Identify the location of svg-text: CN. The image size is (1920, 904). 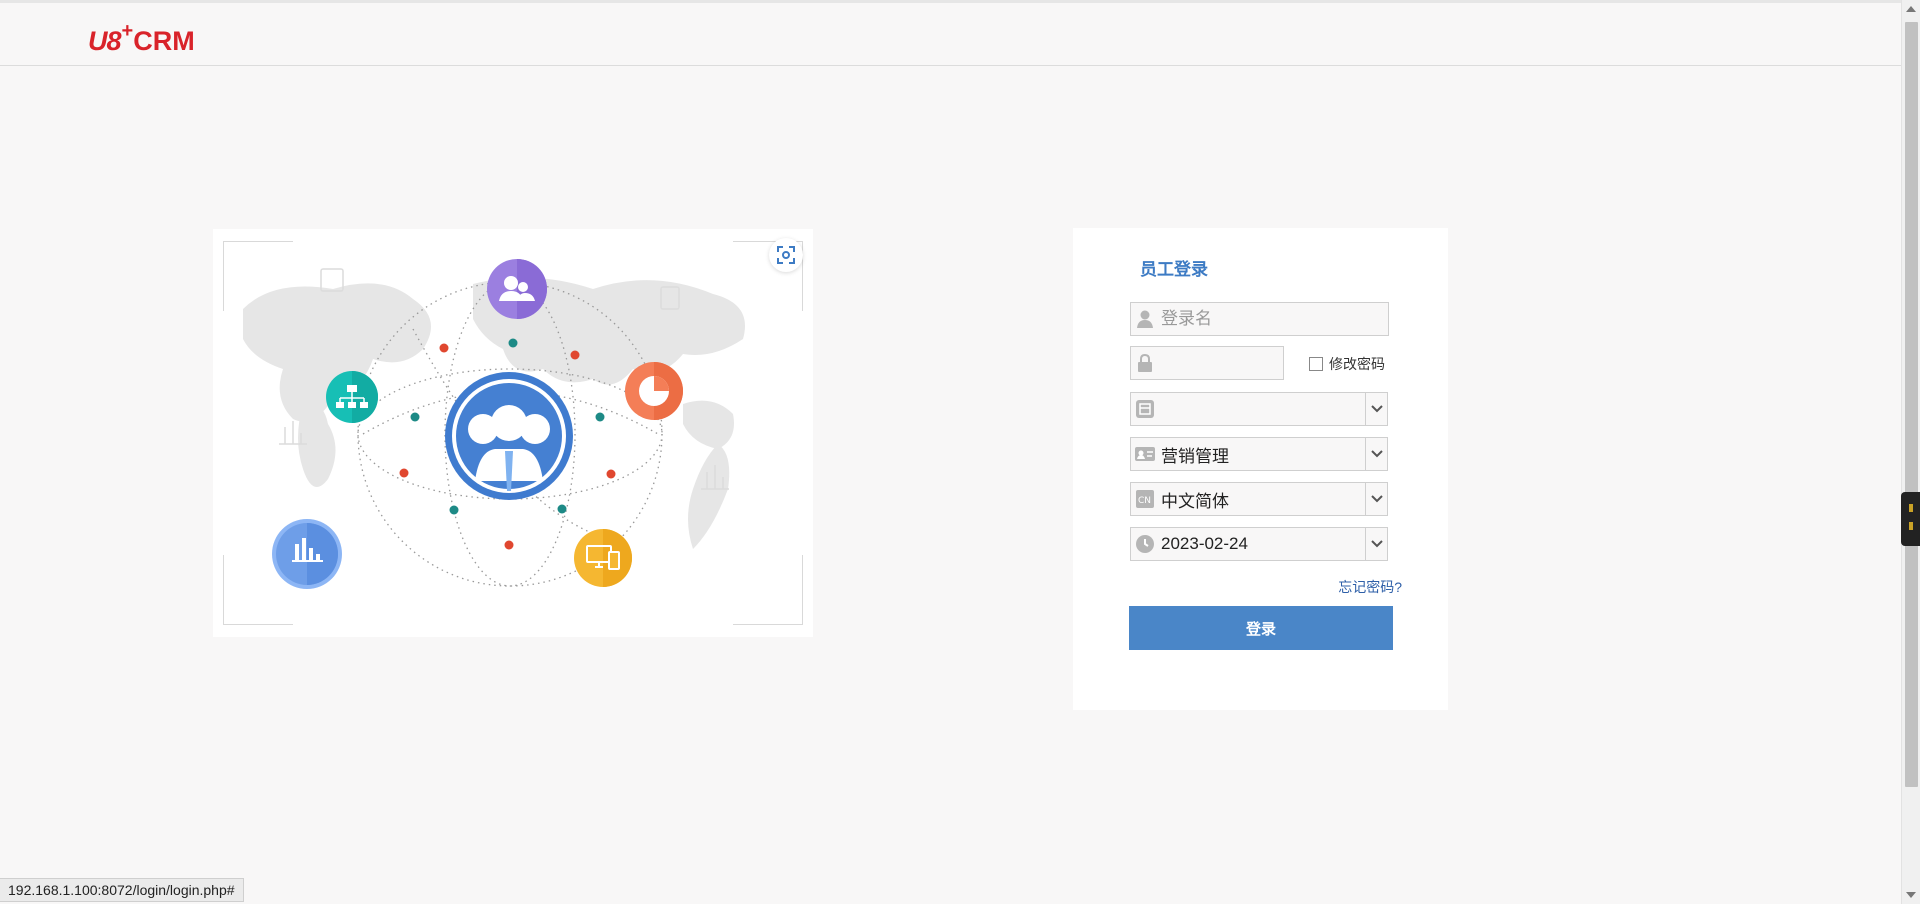
(1144, 501).